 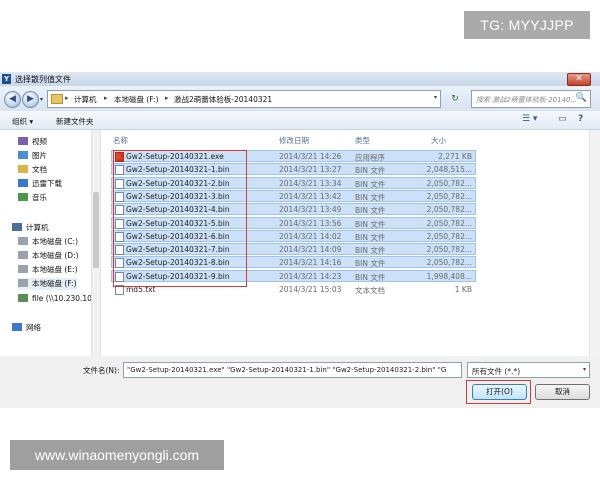 What do you see at coordinates (496, 371) in the screenshot?
I see `filetype-value: 所有文件 (*.*)` at bounding box center [496, 371].